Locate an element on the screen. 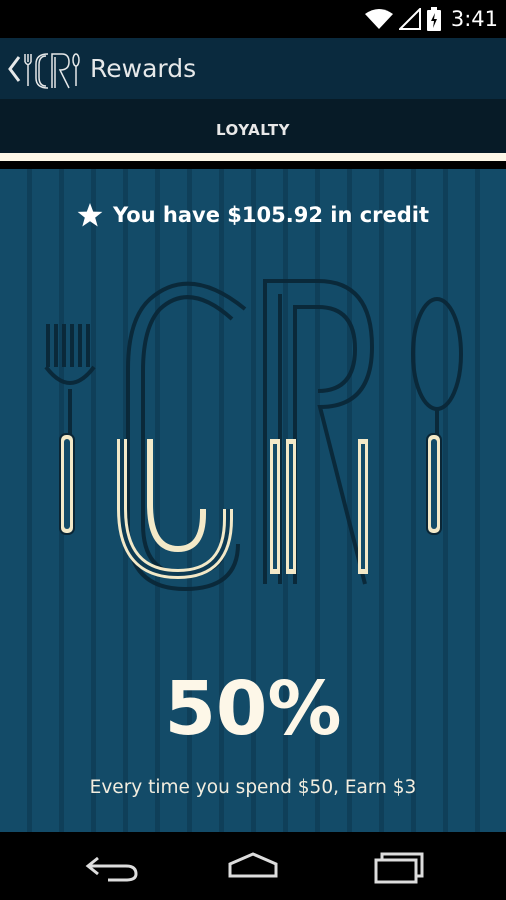 The height and width of the screenshot is (900, 506). credit-row: You have $105.92 in credit is located at coordinates (253, 215).